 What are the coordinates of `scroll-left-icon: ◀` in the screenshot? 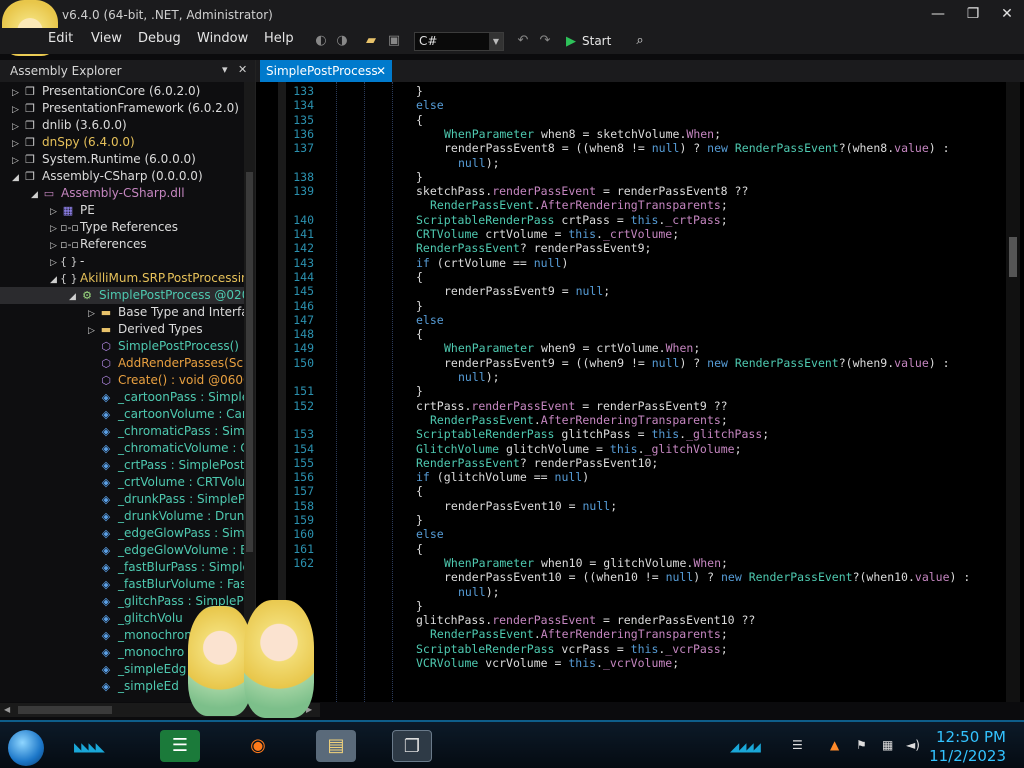 It's located at (7, 710).